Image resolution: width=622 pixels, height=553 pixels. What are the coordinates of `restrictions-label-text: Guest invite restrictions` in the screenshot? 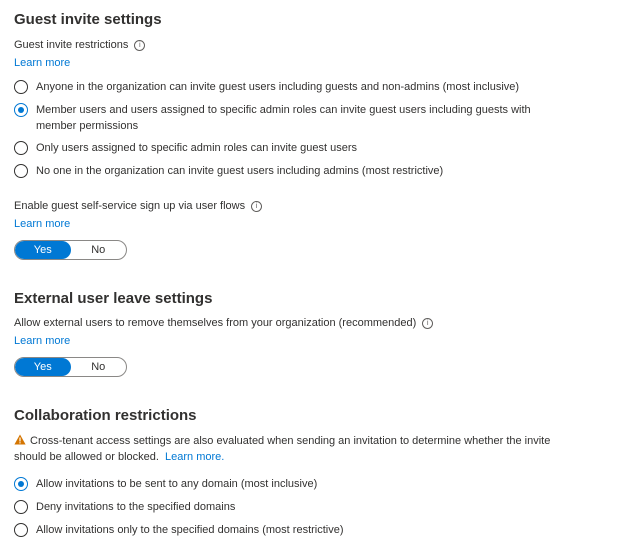 It's located at (71, 45).